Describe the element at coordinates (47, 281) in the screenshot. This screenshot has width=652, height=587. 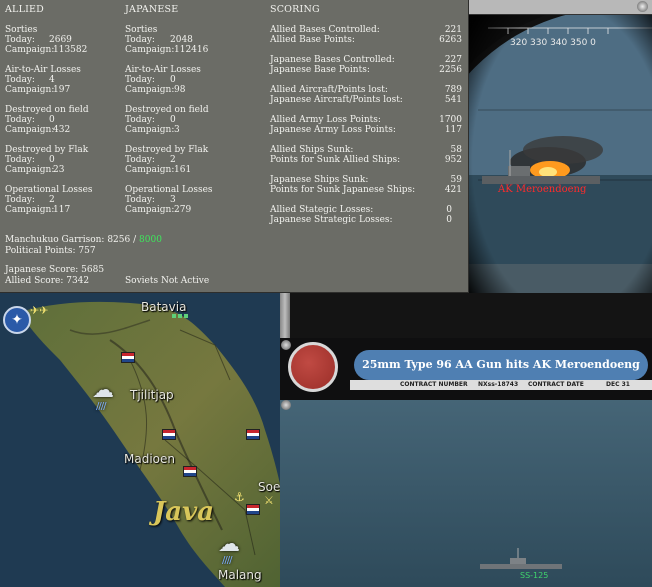
I see `allied-score: Allied Score: 7342` at that location.